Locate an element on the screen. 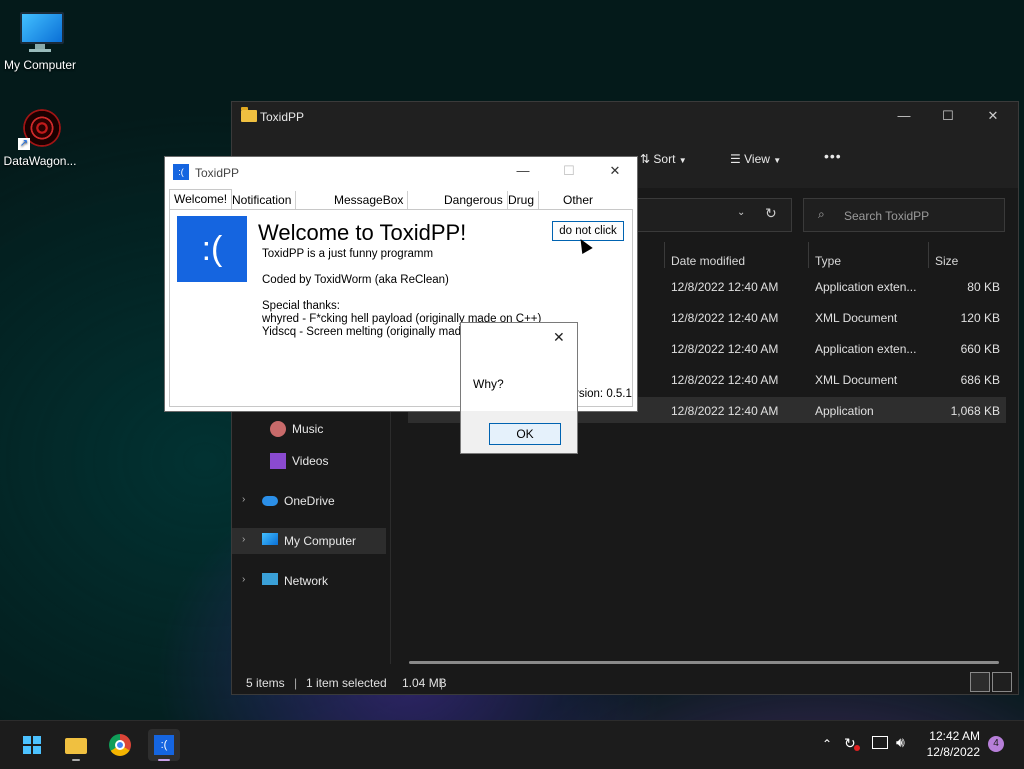  view-button: ☰ View ▼ is located at coordinates (755, 159).